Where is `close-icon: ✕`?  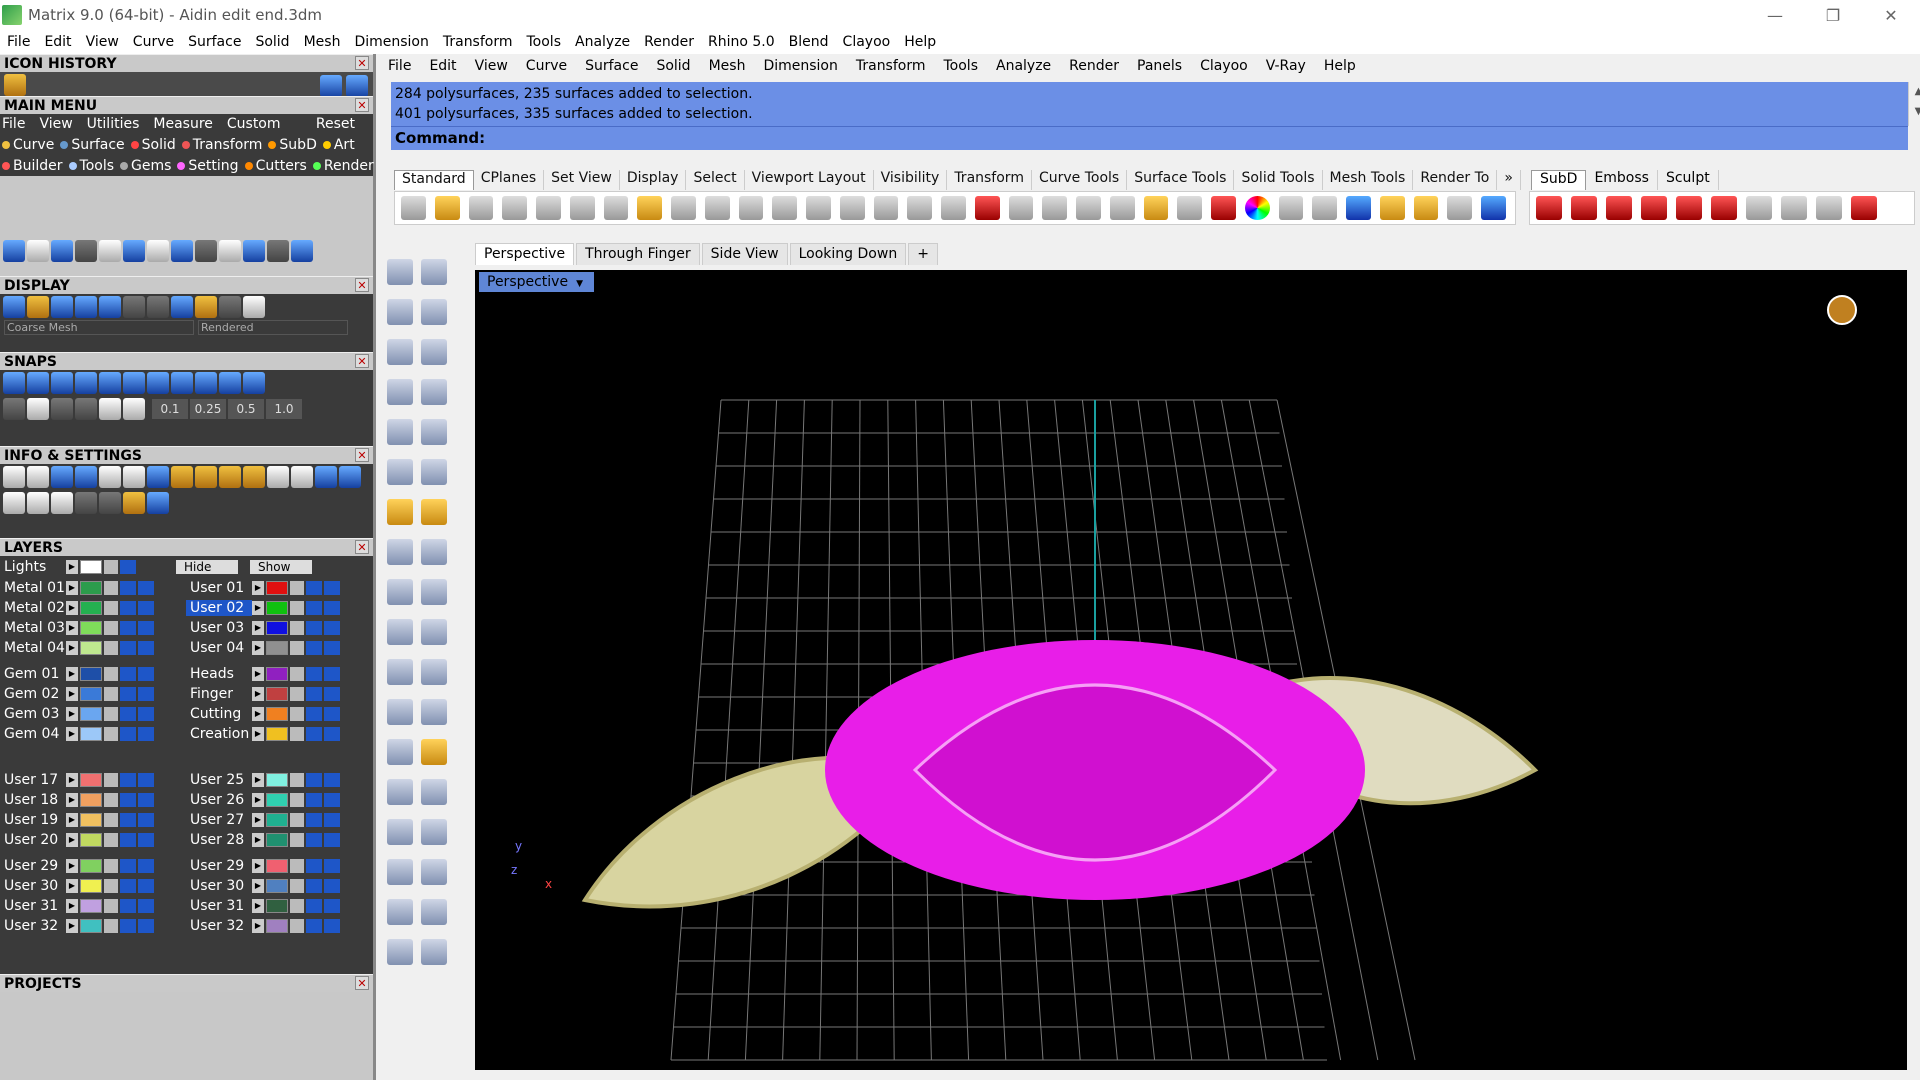 close-icon: ✕ is located at coordinates (362, 63).